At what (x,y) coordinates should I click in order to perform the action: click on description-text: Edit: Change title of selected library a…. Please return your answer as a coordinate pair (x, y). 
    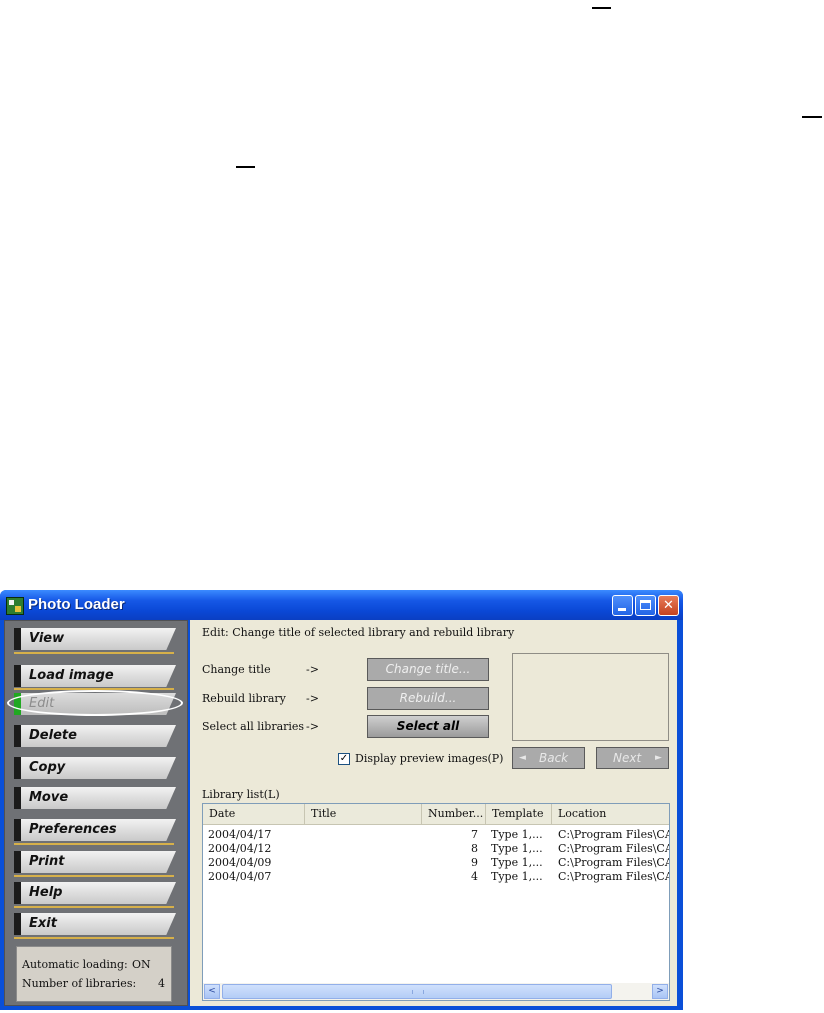
    Looking at the image, I should click on (358, 632).